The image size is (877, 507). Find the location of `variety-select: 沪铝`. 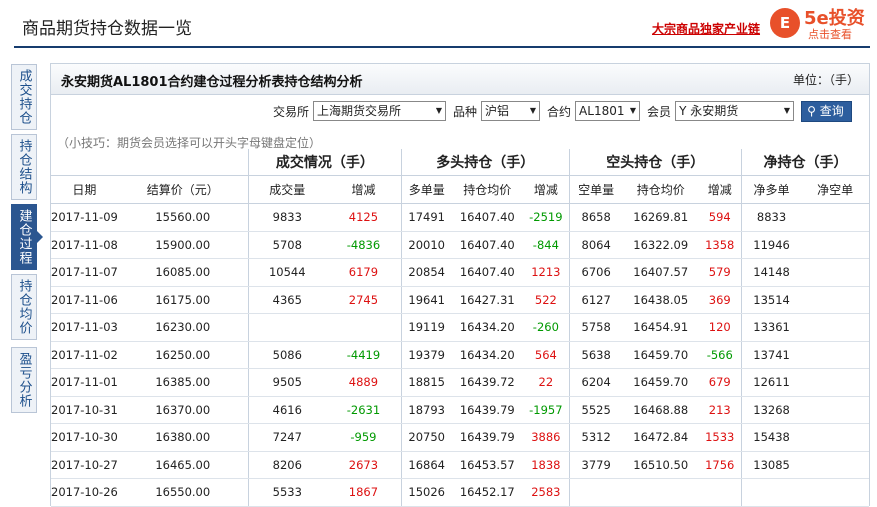

variety-select: 沪铝 is located at coordinates (511, 111).